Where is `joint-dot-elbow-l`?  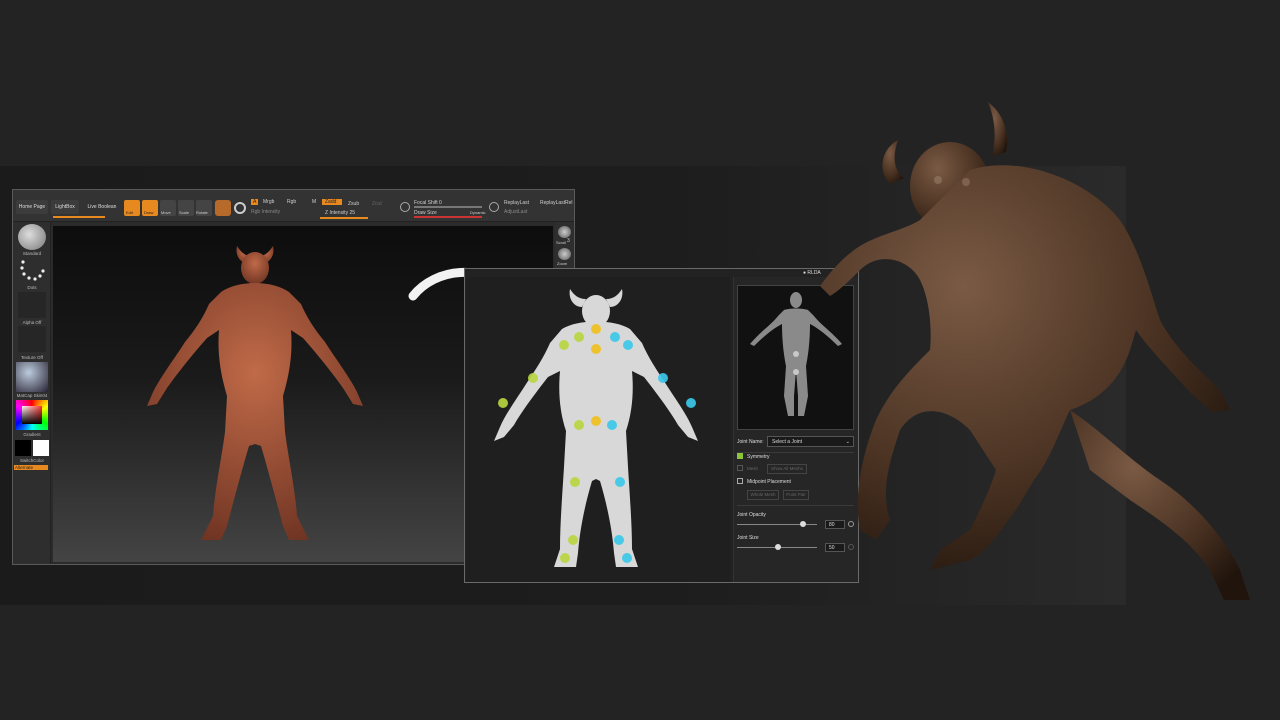
joint-dot-elbow-l is located at coordinates (663, 378).